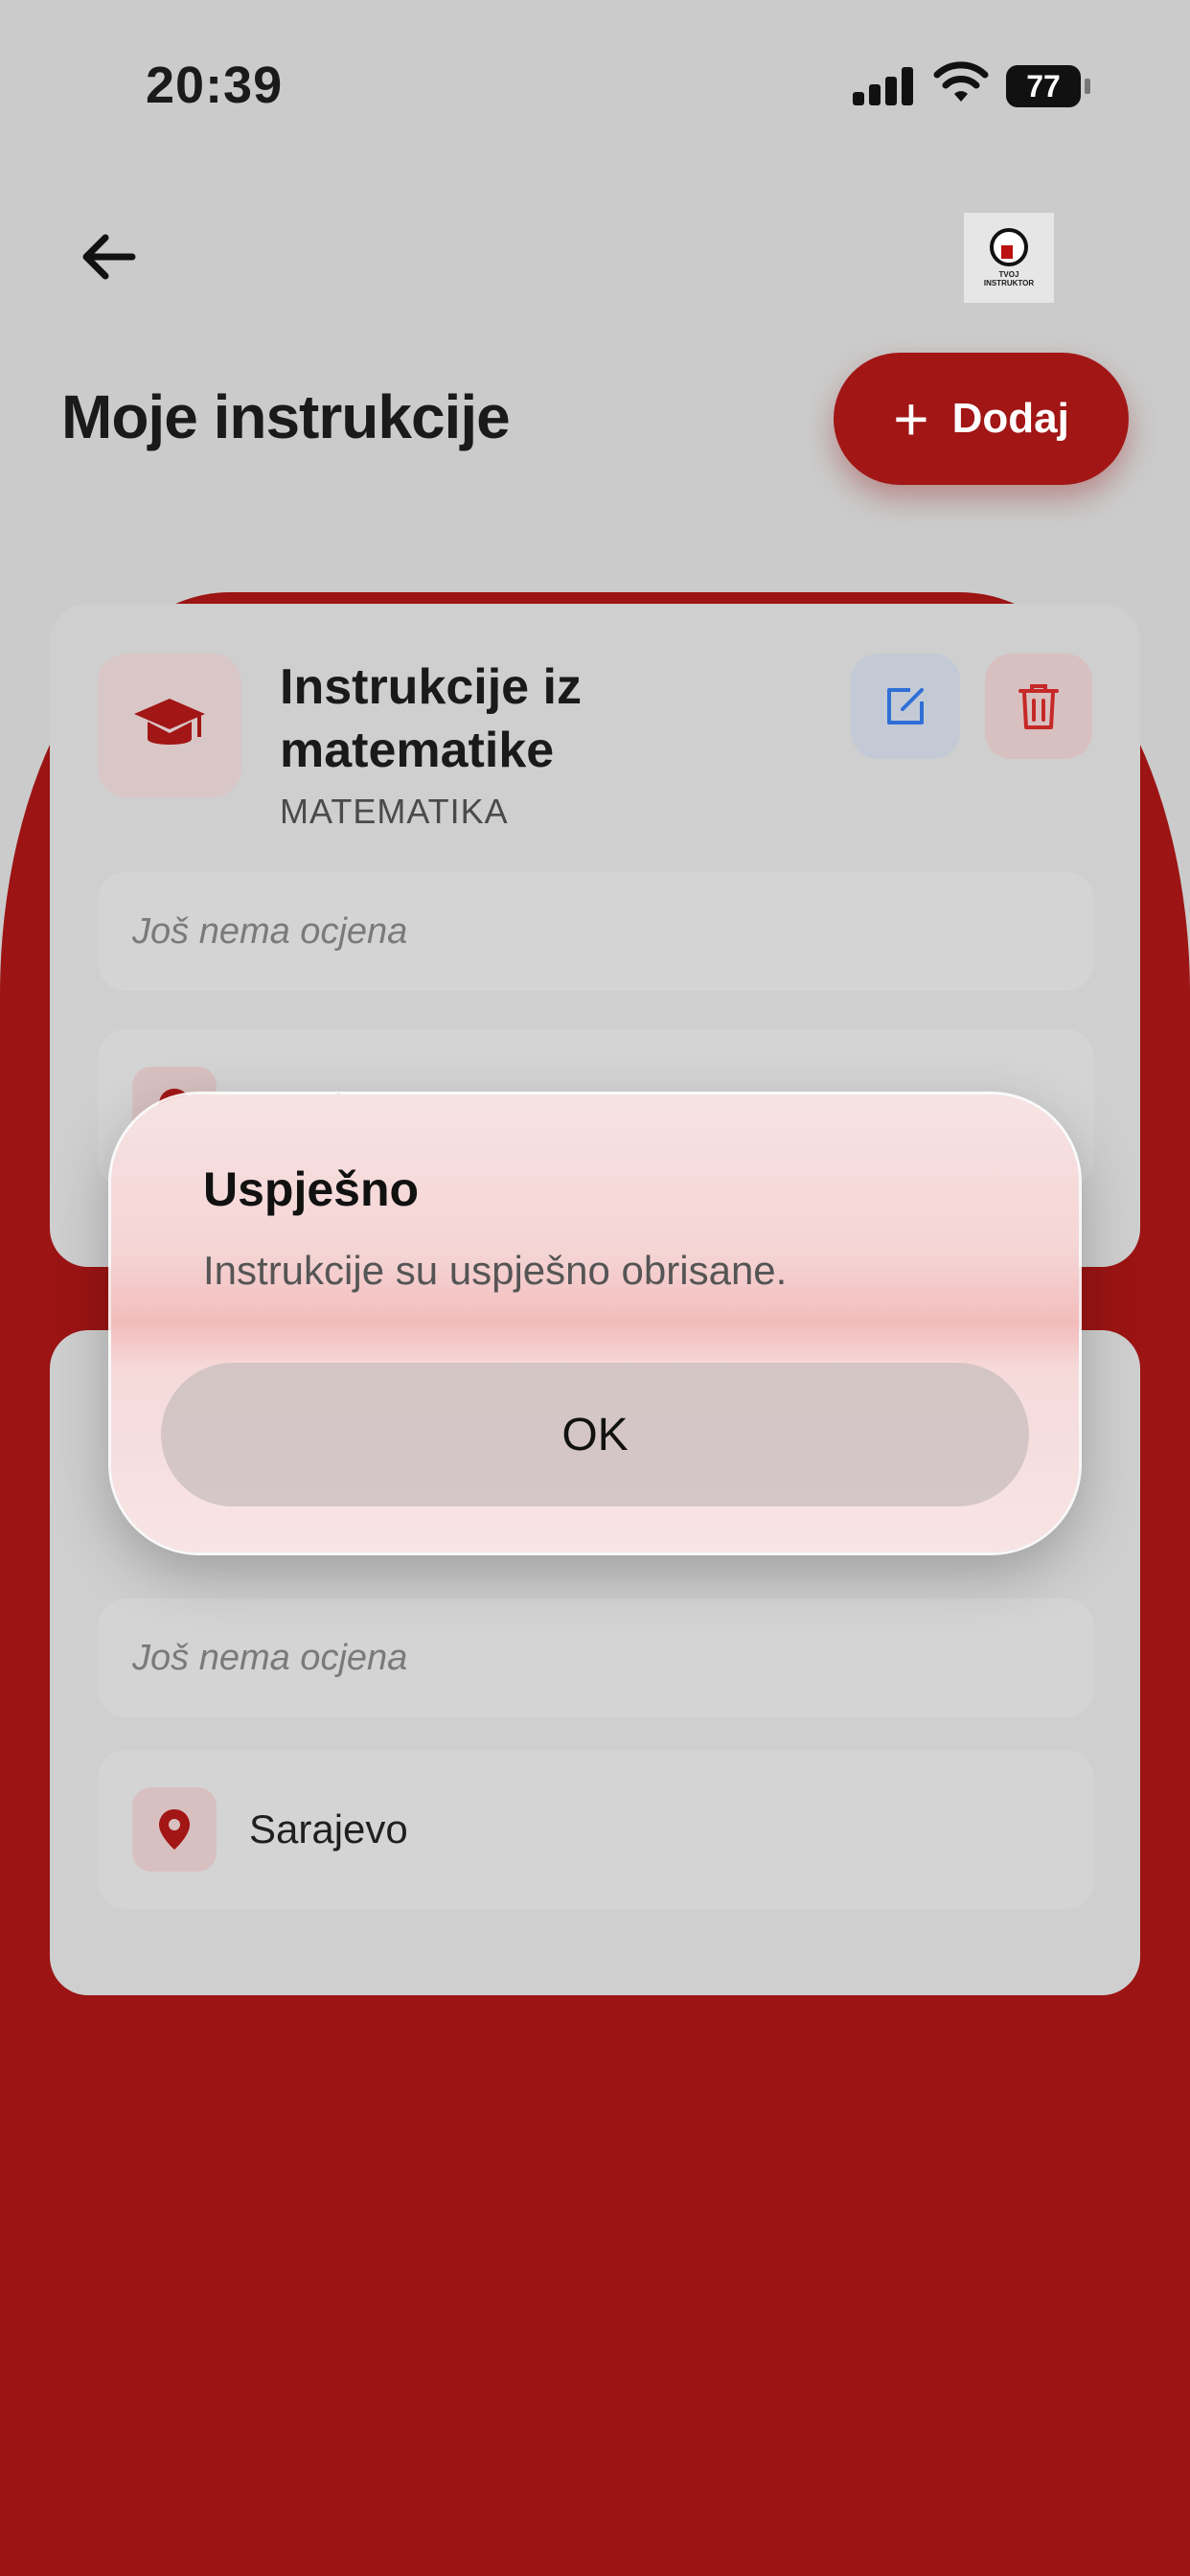  Describe the element at coordinates (1009, 279) in the screenshot. I see `logo-text: TVOJ INSTRUKTOR` at that location.